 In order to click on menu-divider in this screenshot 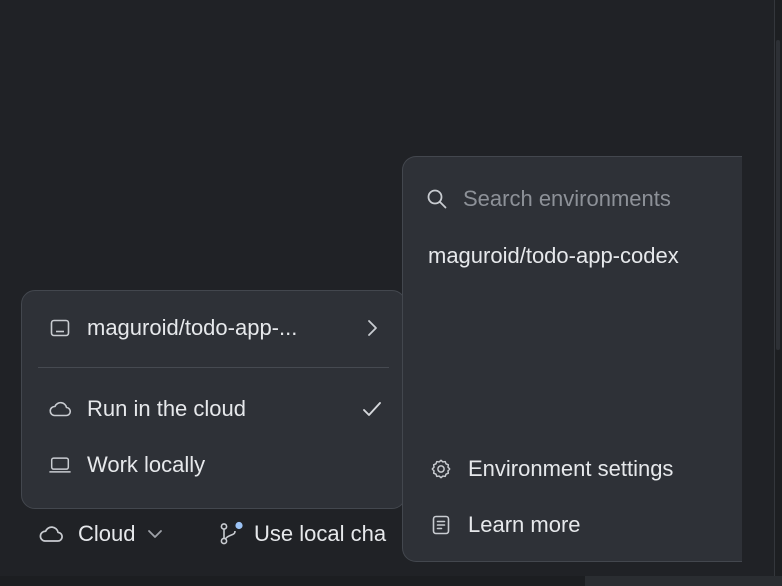, I will do `click(213, 367)`.